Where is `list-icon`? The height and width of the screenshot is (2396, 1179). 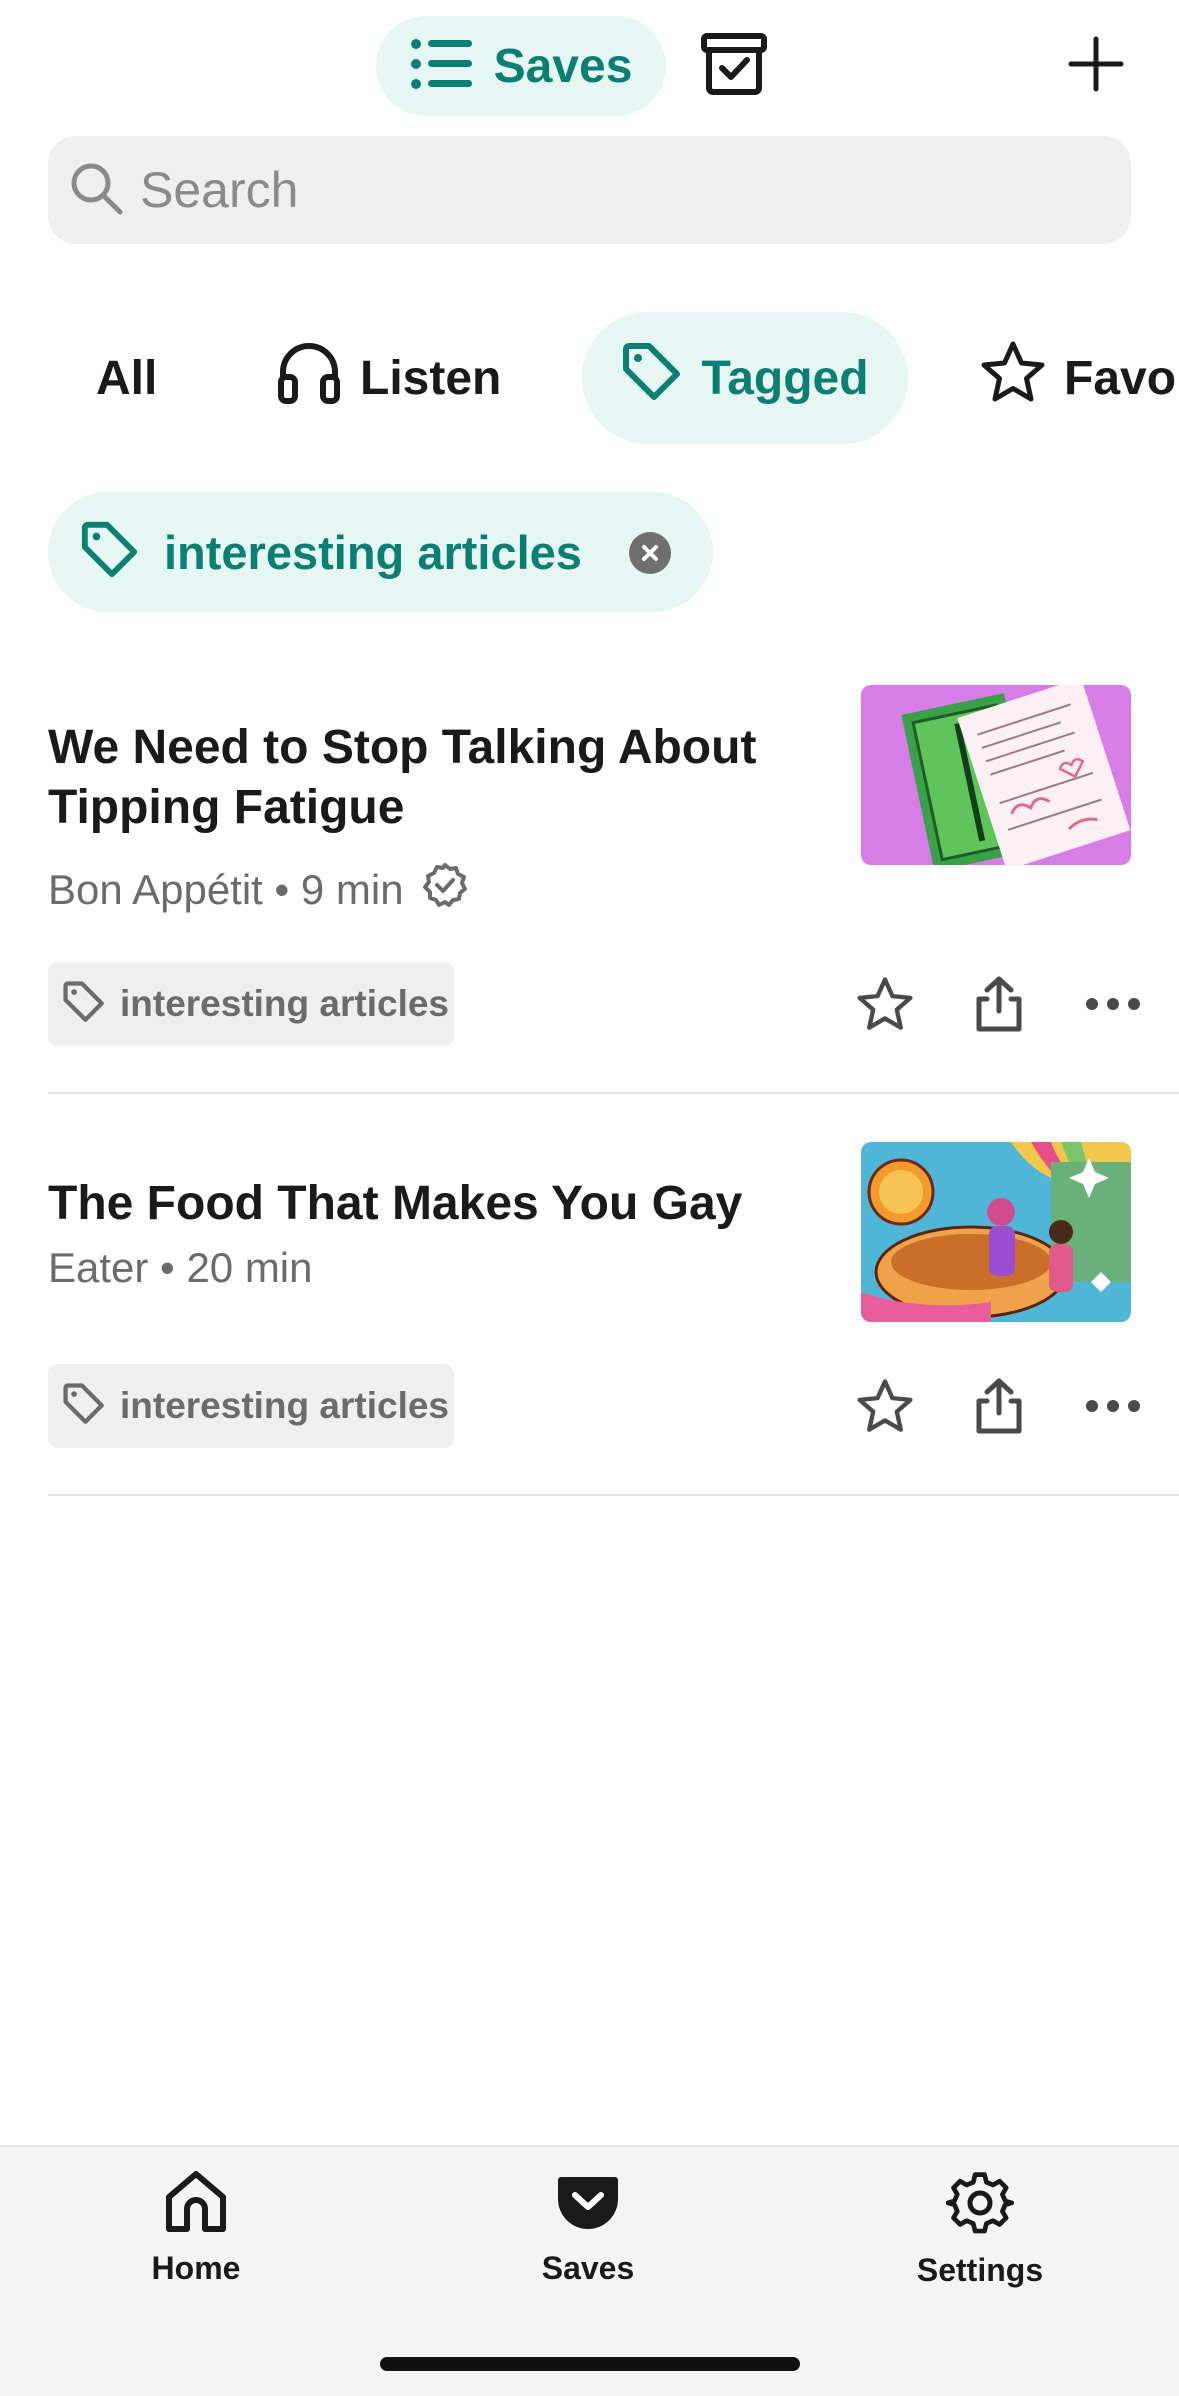 list-icon is located at coordinates (442, 66).